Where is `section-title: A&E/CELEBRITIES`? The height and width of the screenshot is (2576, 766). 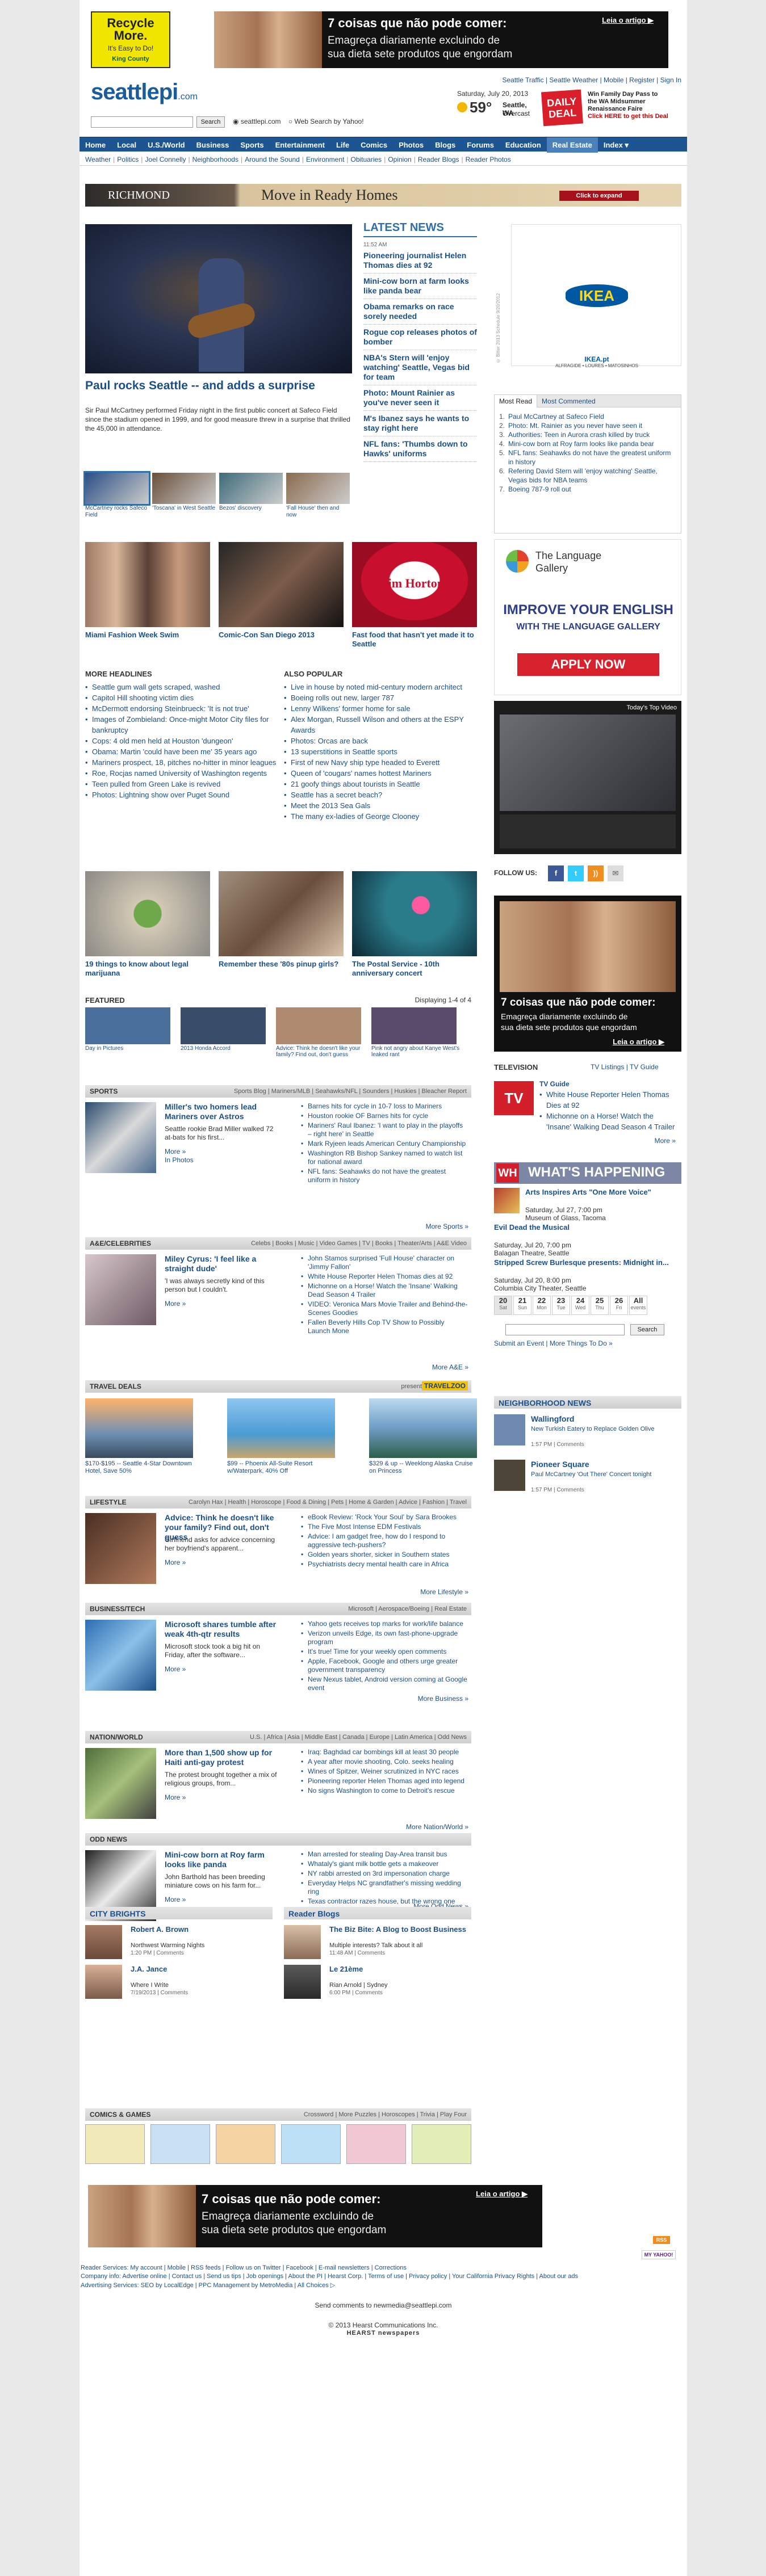 section-title: A&E/CELEBRITIES is located at coordinates (120, 1243).